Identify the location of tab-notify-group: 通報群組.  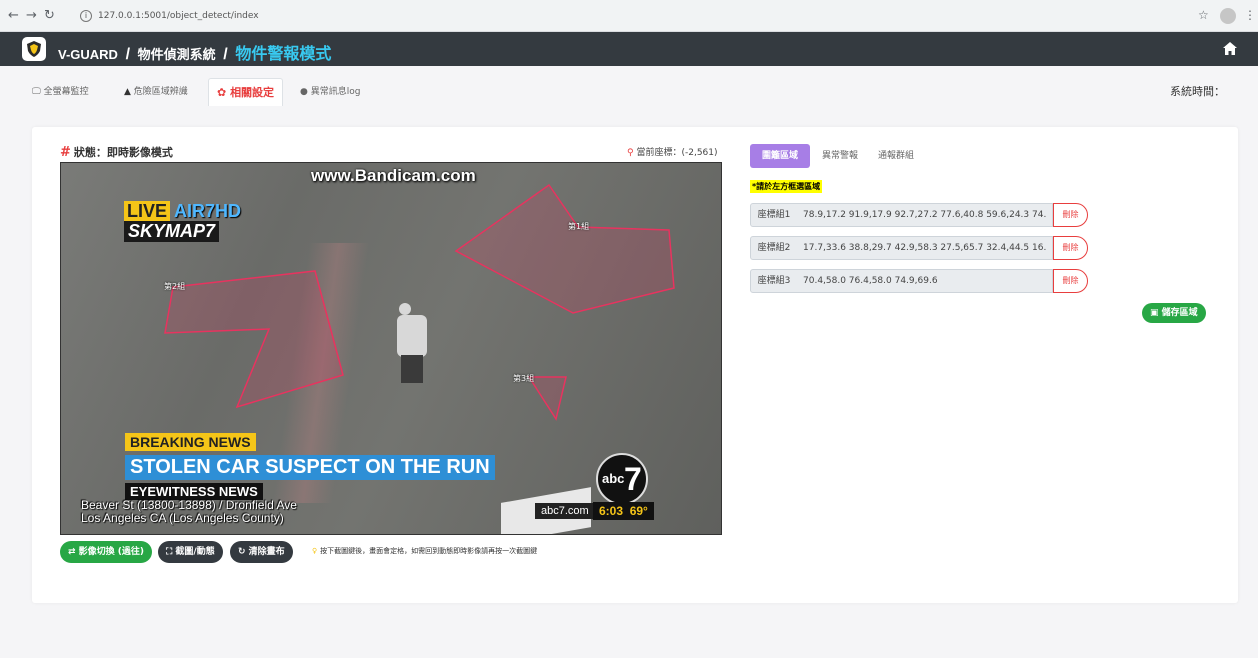
(896, 156).